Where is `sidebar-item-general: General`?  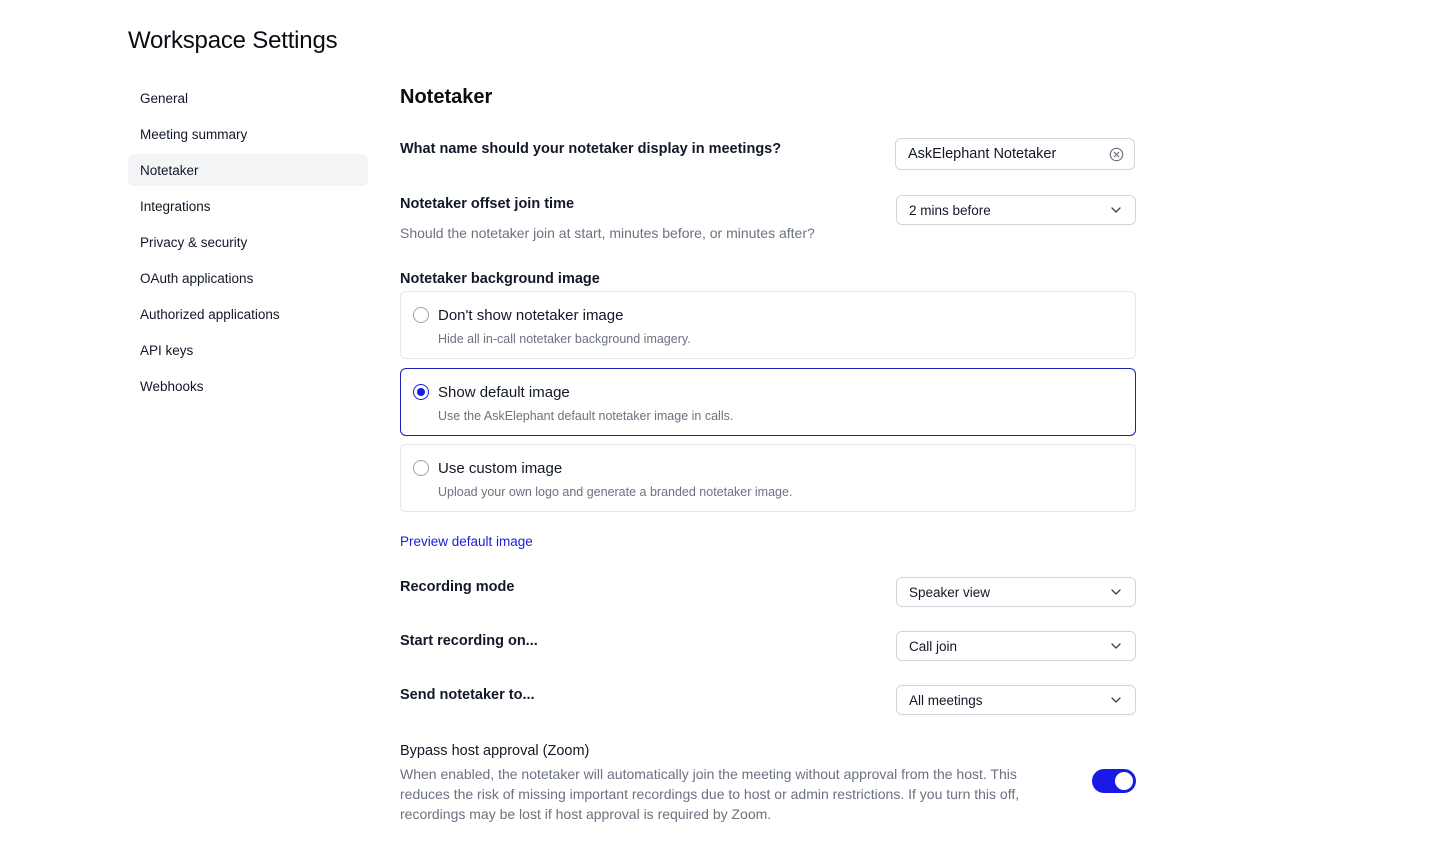 sidebar-item-general: General is located at coordinates (248, 98).